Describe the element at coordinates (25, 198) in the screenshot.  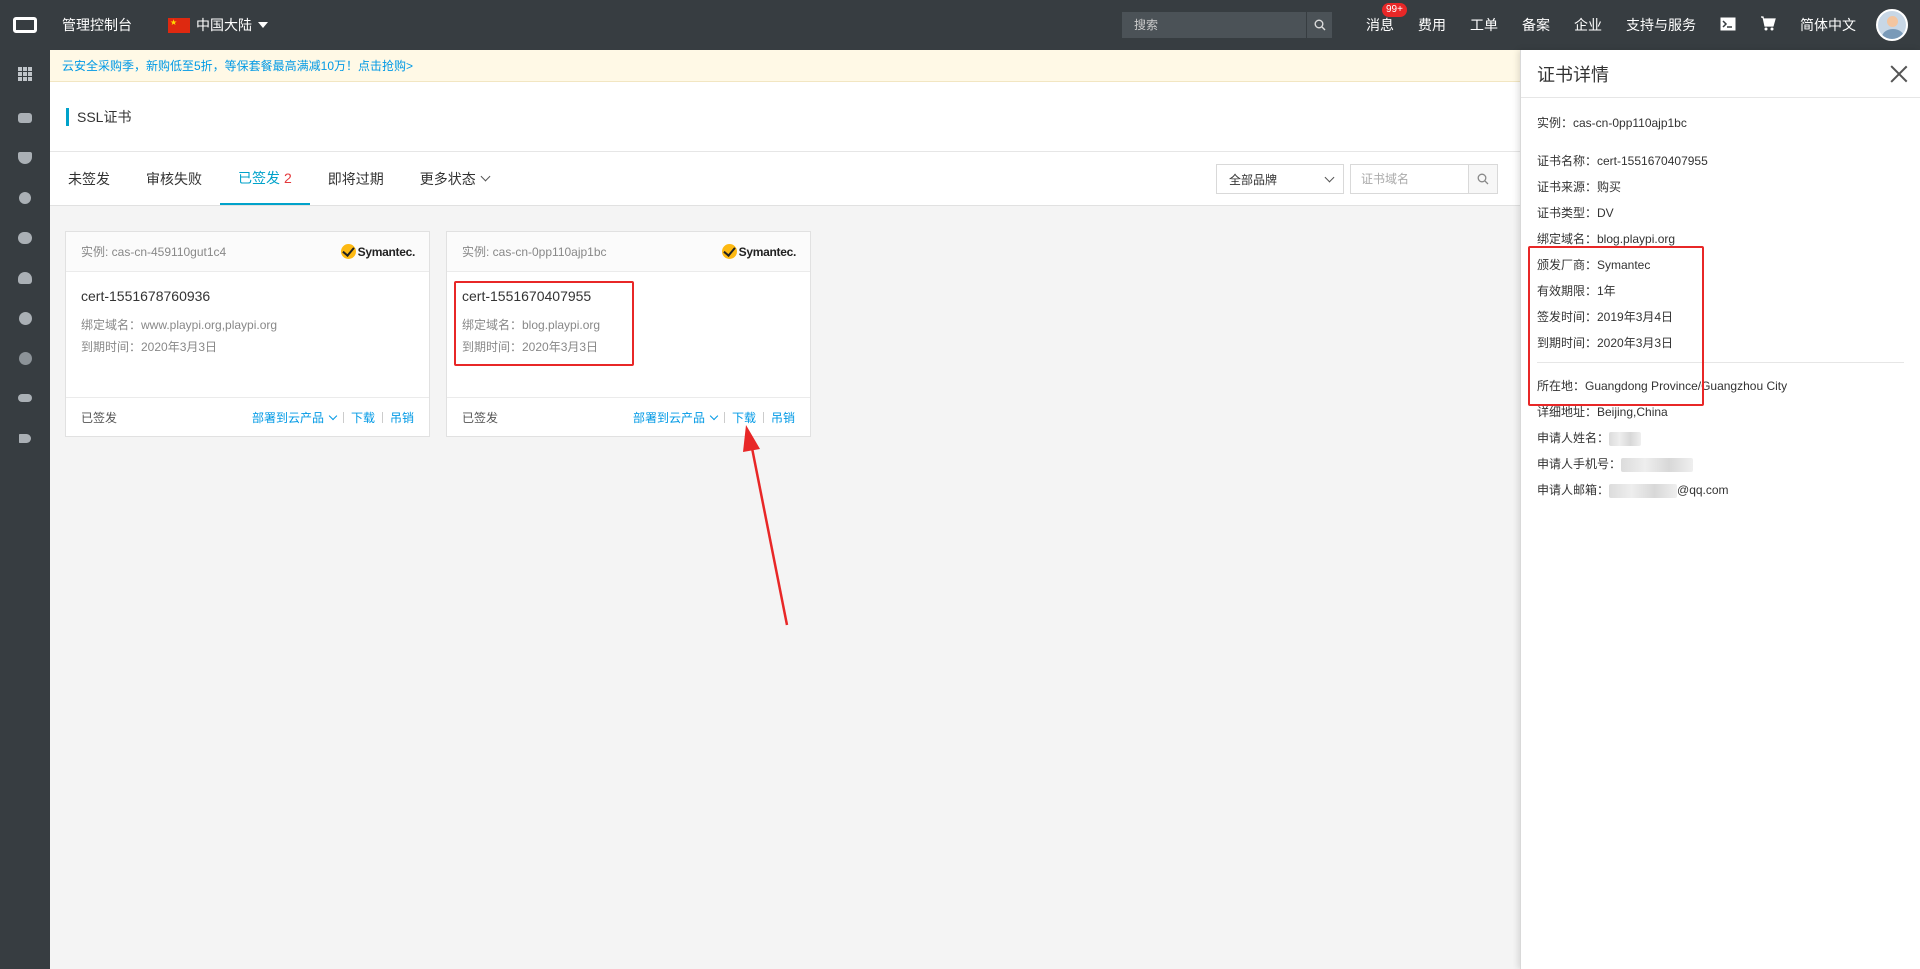
I see `network-icon` at that location.